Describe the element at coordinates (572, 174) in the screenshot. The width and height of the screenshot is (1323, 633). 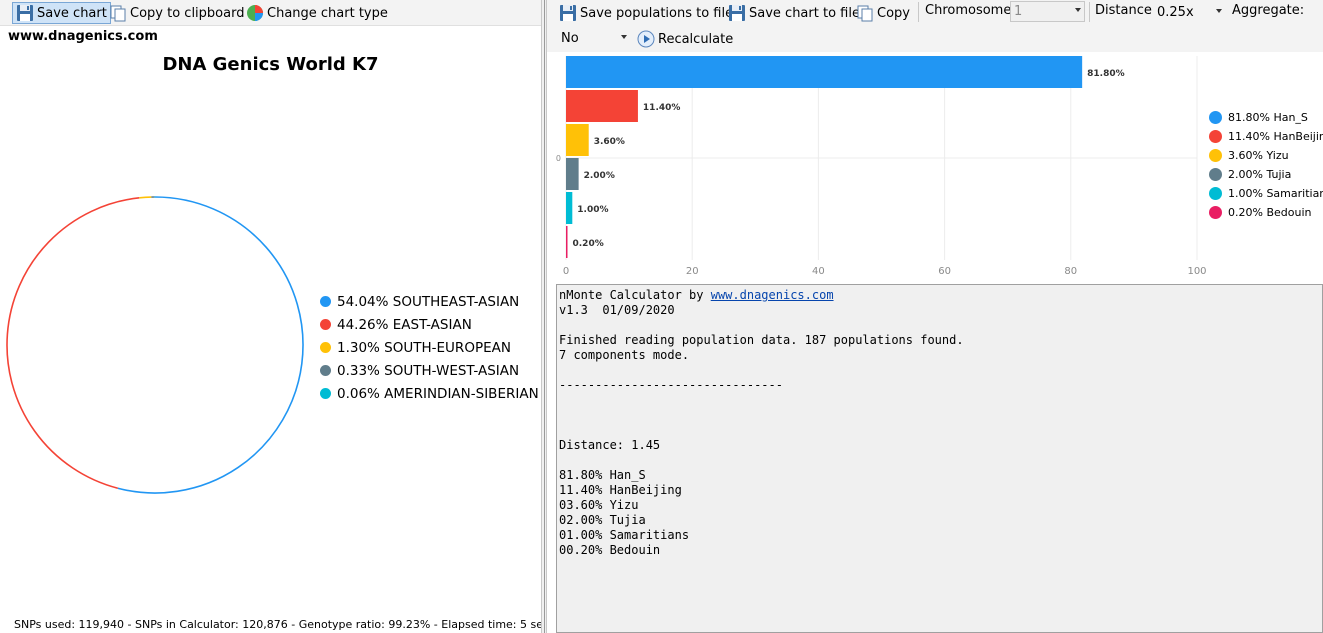
I see `bar-tujia` at that location.